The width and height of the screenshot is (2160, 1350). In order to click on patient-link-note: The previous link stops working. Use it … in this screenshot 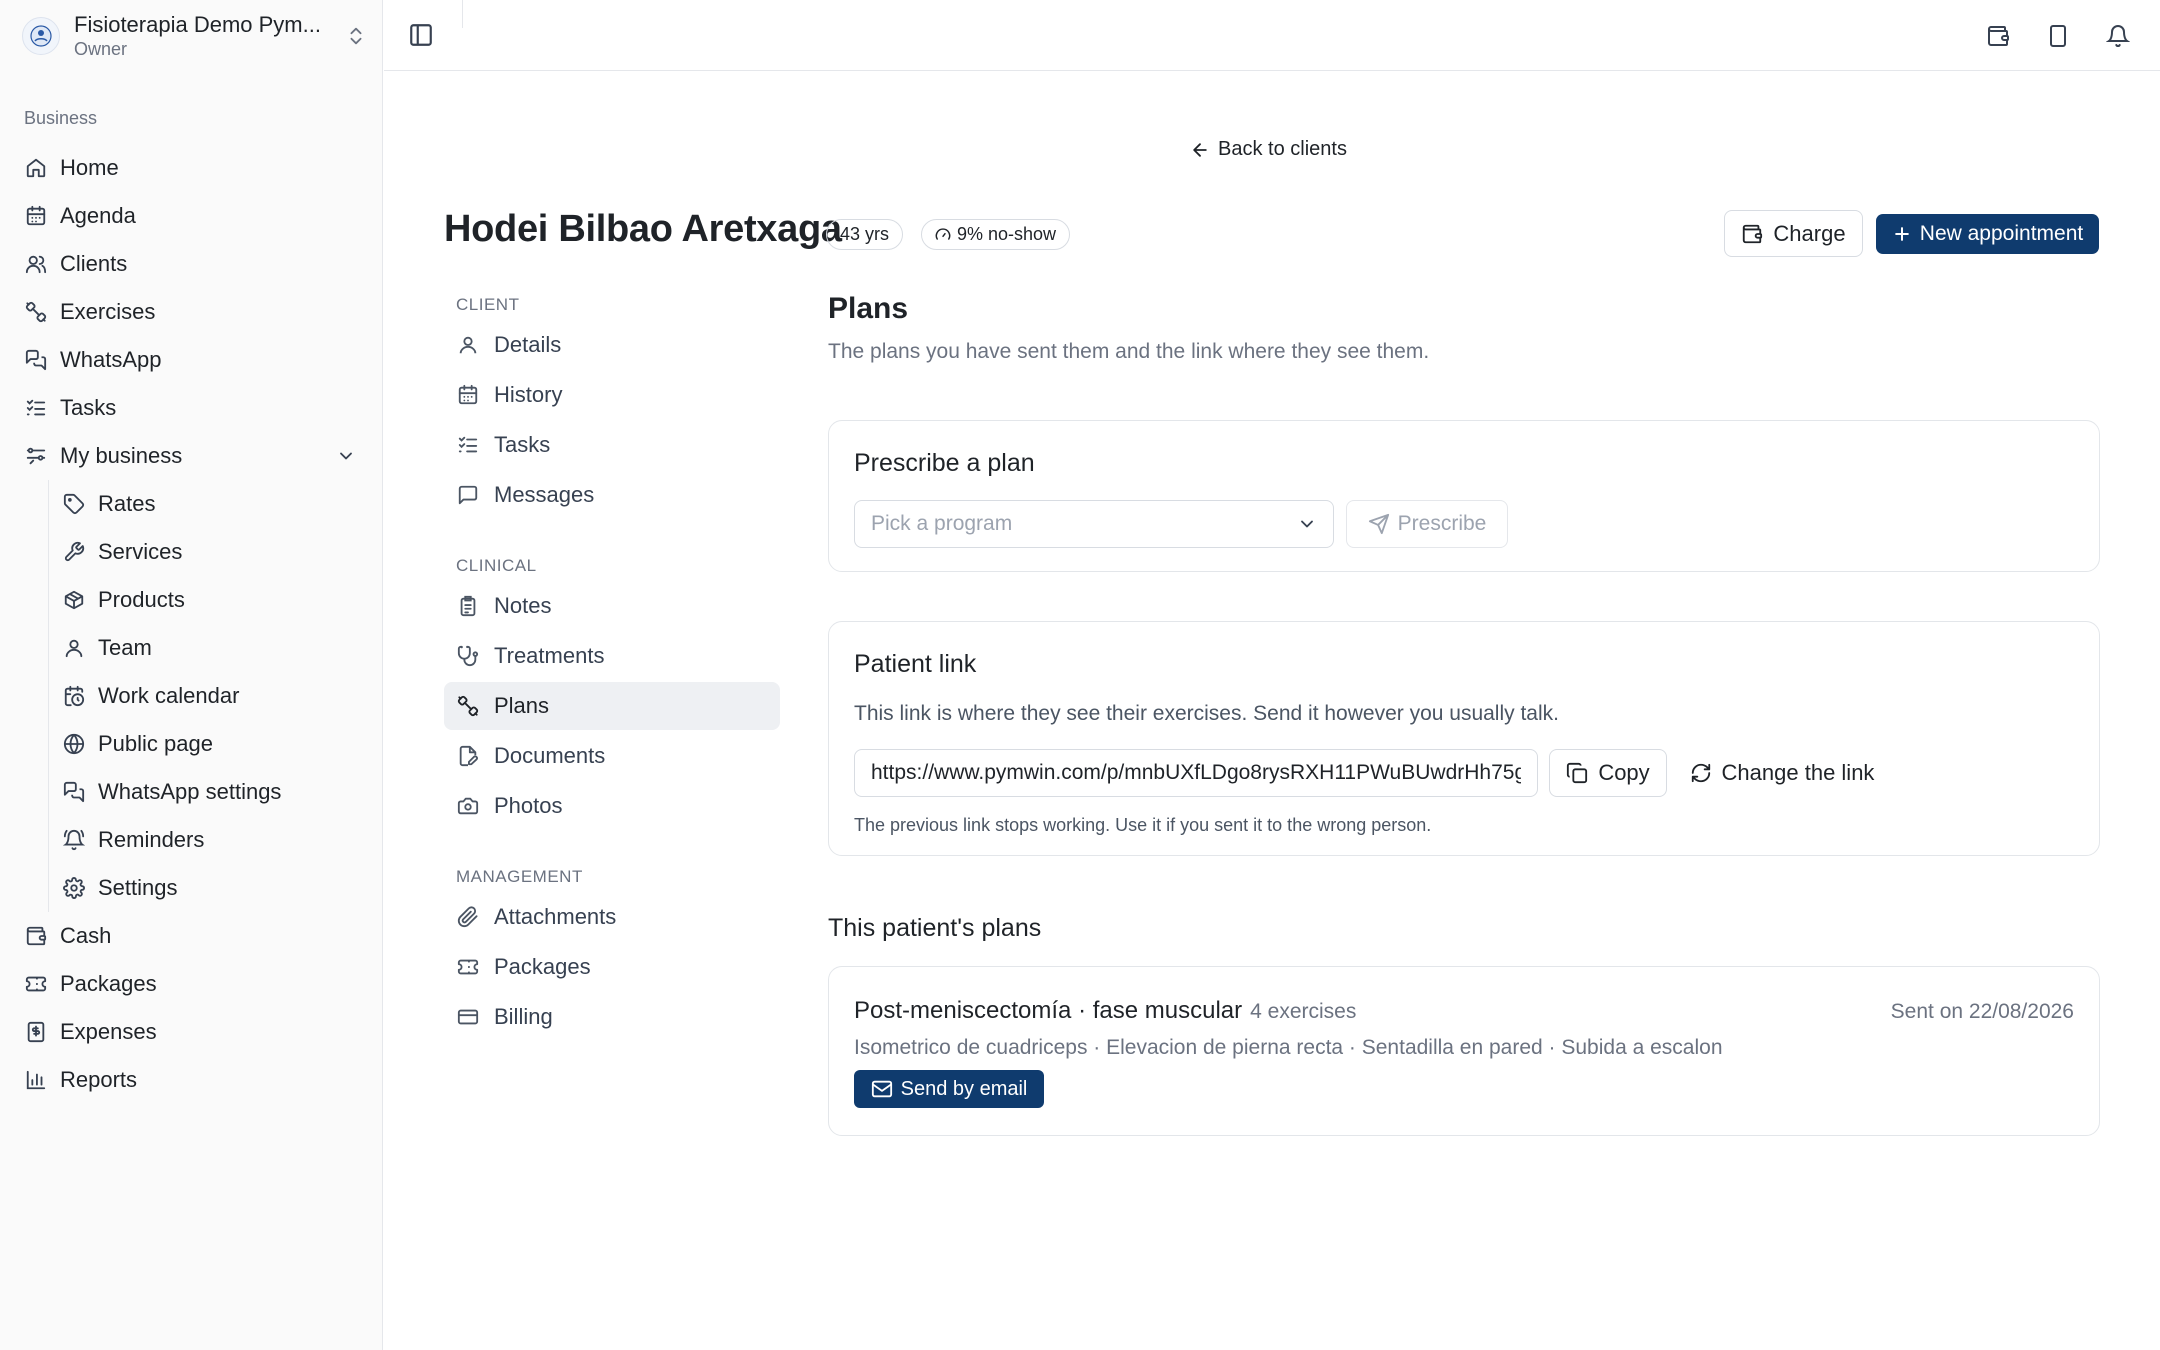, I will do `click(1143, 825)`.